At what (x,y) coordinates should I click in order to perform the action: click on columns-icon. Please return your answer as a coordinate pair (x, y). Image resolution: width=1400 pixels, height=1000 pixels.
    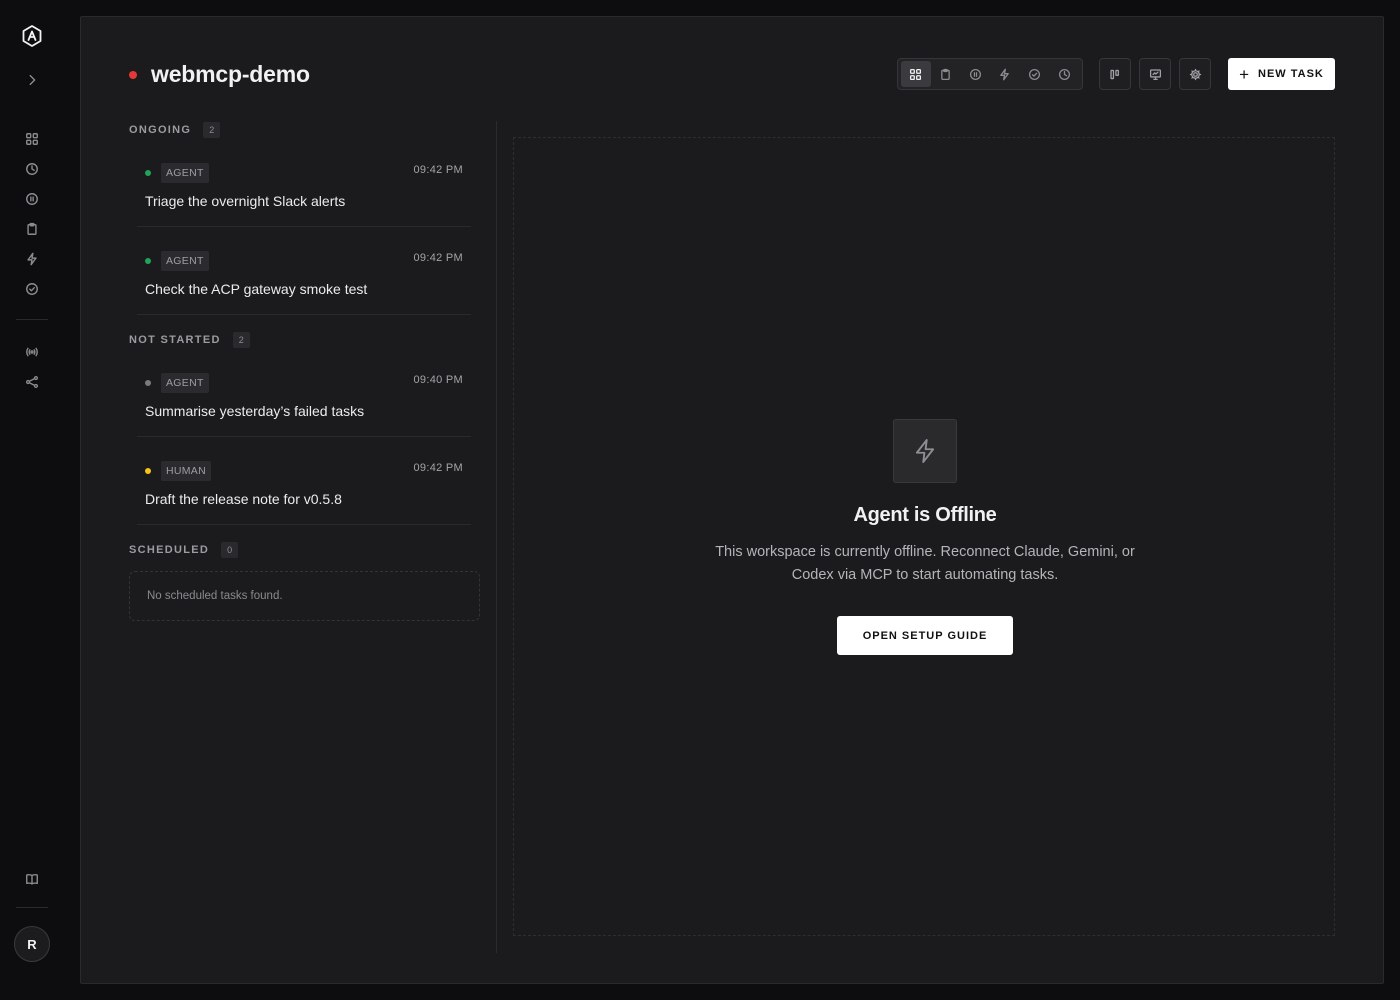
    Looking at the image, I should click on (1114, 74).